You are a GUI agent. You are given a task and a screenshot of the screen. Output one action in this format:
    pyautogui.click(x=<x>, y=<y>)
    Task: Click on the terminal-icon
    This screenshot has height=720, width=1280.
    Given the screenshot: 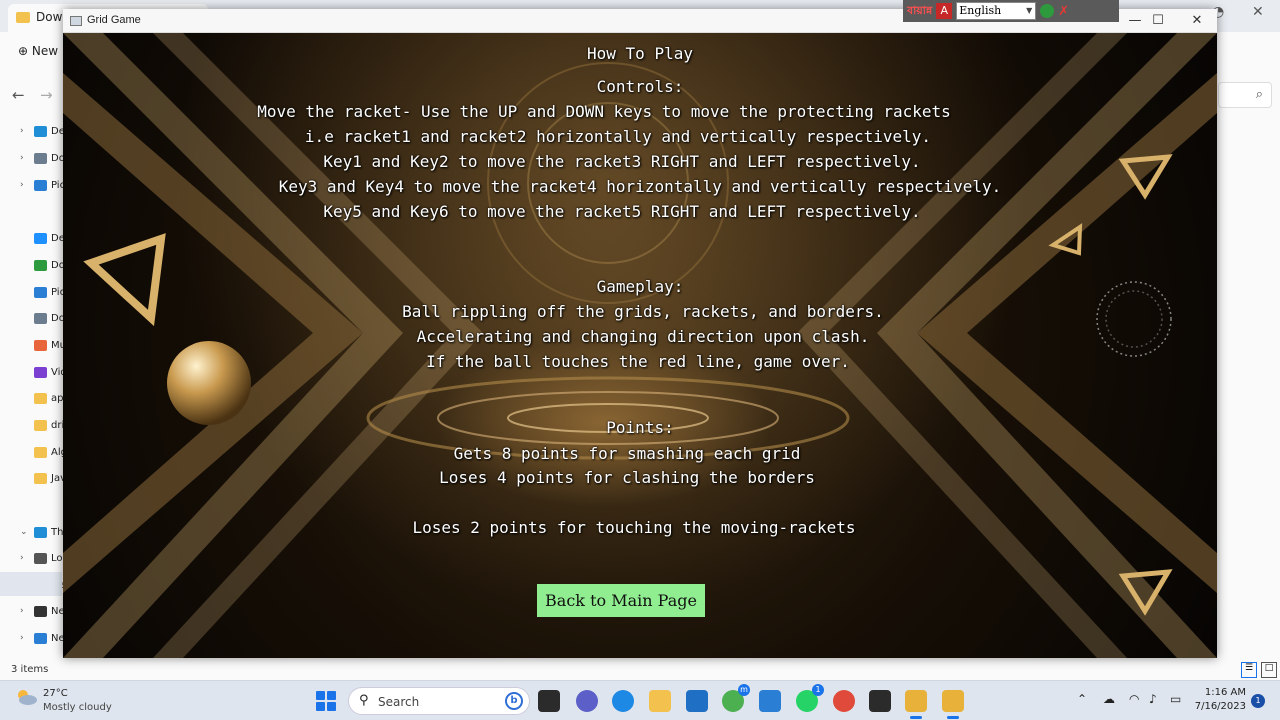 What is the action you would take?
    pyautogui.click(x=880, y=701)
    